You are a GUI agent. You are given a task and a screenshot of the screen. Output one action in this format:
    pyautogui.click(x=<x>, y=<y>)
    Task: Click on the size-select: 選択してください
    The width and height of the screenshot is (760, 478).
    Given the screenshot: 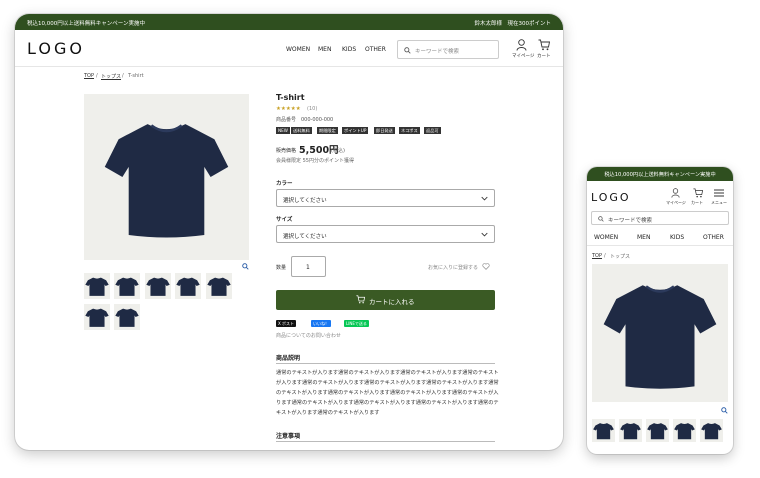 What is the action you would take?
    pyautogui.click(x=385, y=234)
    